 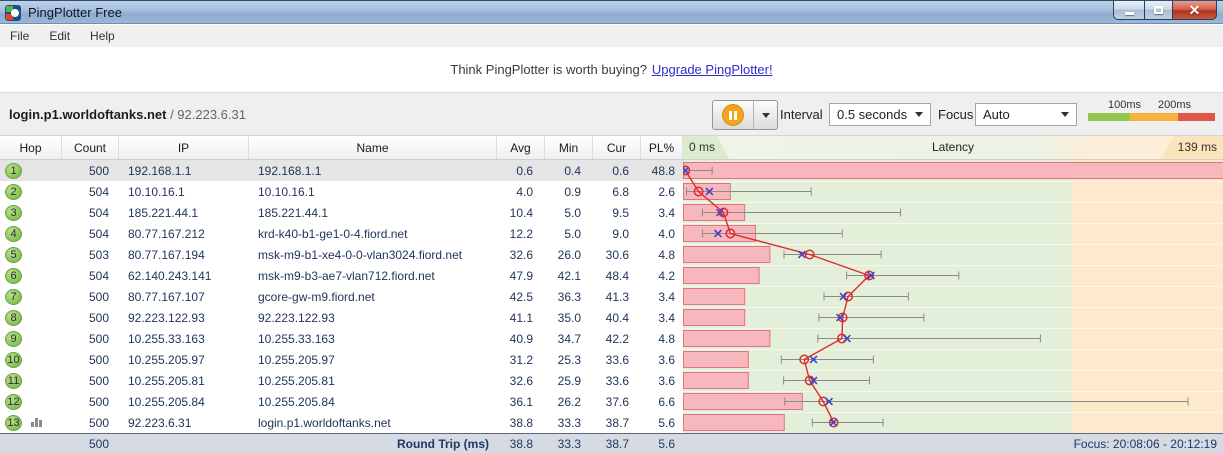 What do you see at coordinates (290, 170) in the screenshot?
I see `name-cell: 192.168.1.1` at bounding box center [290, 170].